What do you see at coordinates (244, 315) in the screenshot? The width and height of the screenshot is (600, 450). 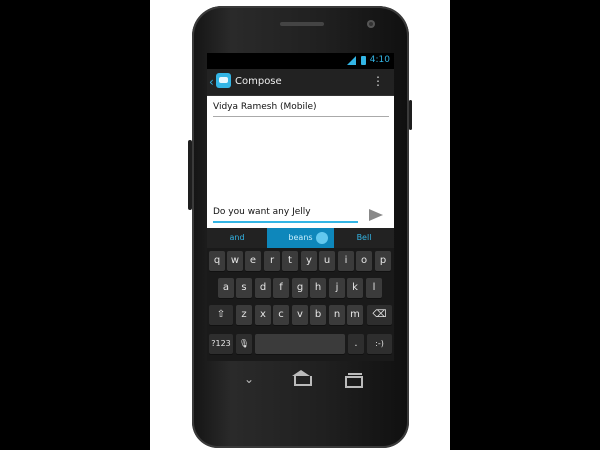 I see `key-z: z` at bounding box center [244, 315].